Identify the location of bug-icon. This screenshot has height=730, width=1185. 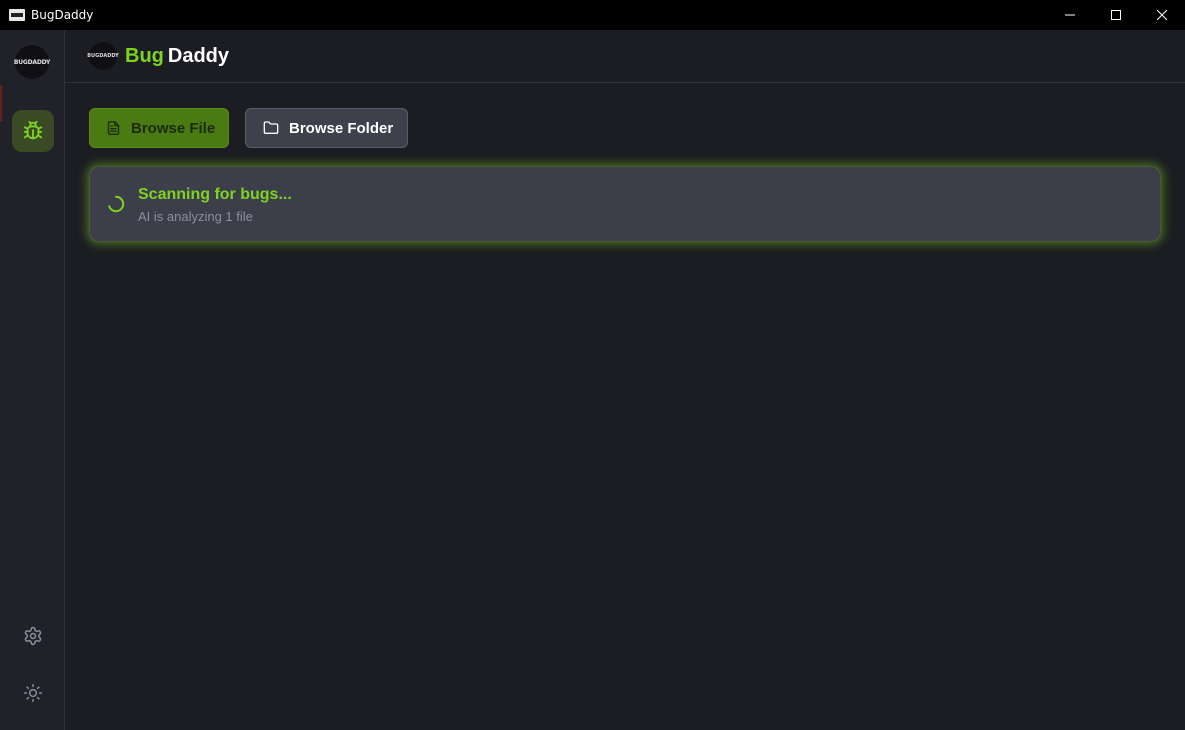
(33, 130).